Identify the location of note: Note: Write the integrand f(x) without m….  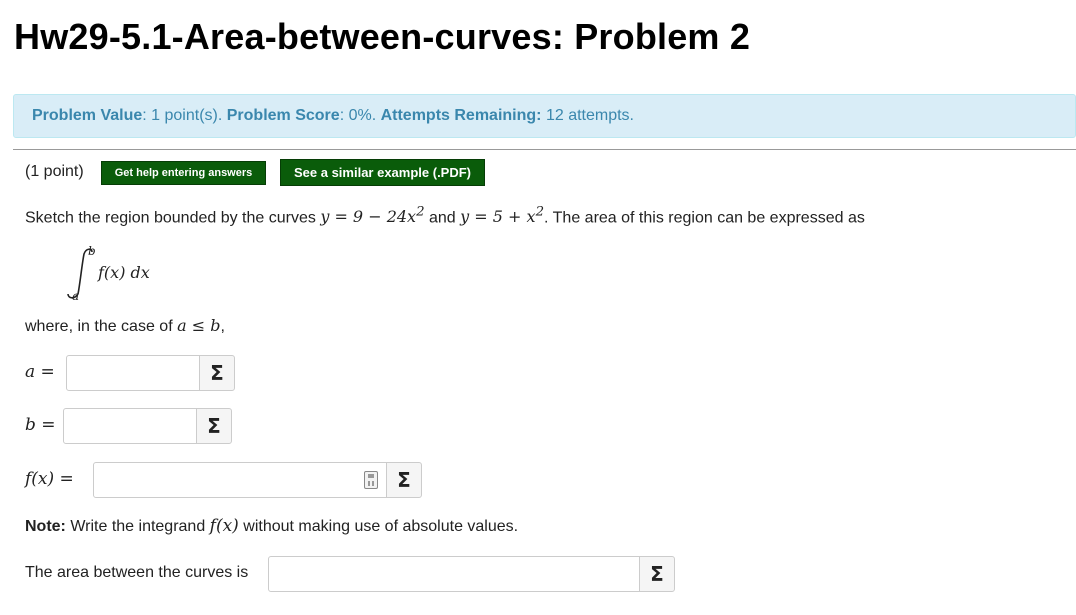
(271, 526).